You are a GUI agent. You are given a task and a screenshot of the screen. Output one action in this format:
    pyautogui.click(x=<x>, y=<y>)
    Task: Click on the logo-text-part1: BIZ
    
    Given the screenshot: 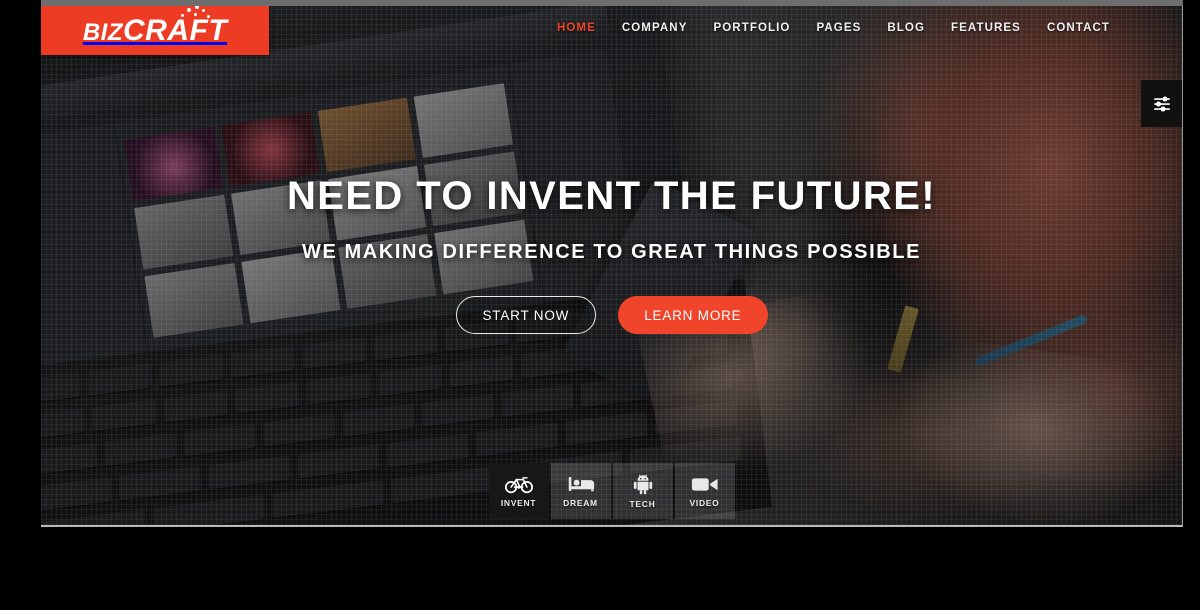 What is the action you would take?
    pyautogui.click(x=102, y=32)
    